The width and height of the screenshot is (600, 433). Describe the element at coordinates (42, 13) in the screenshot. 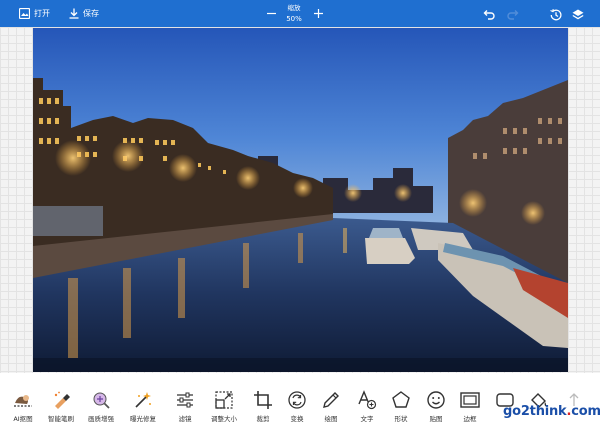

I see `open-label: 打开` at that location.